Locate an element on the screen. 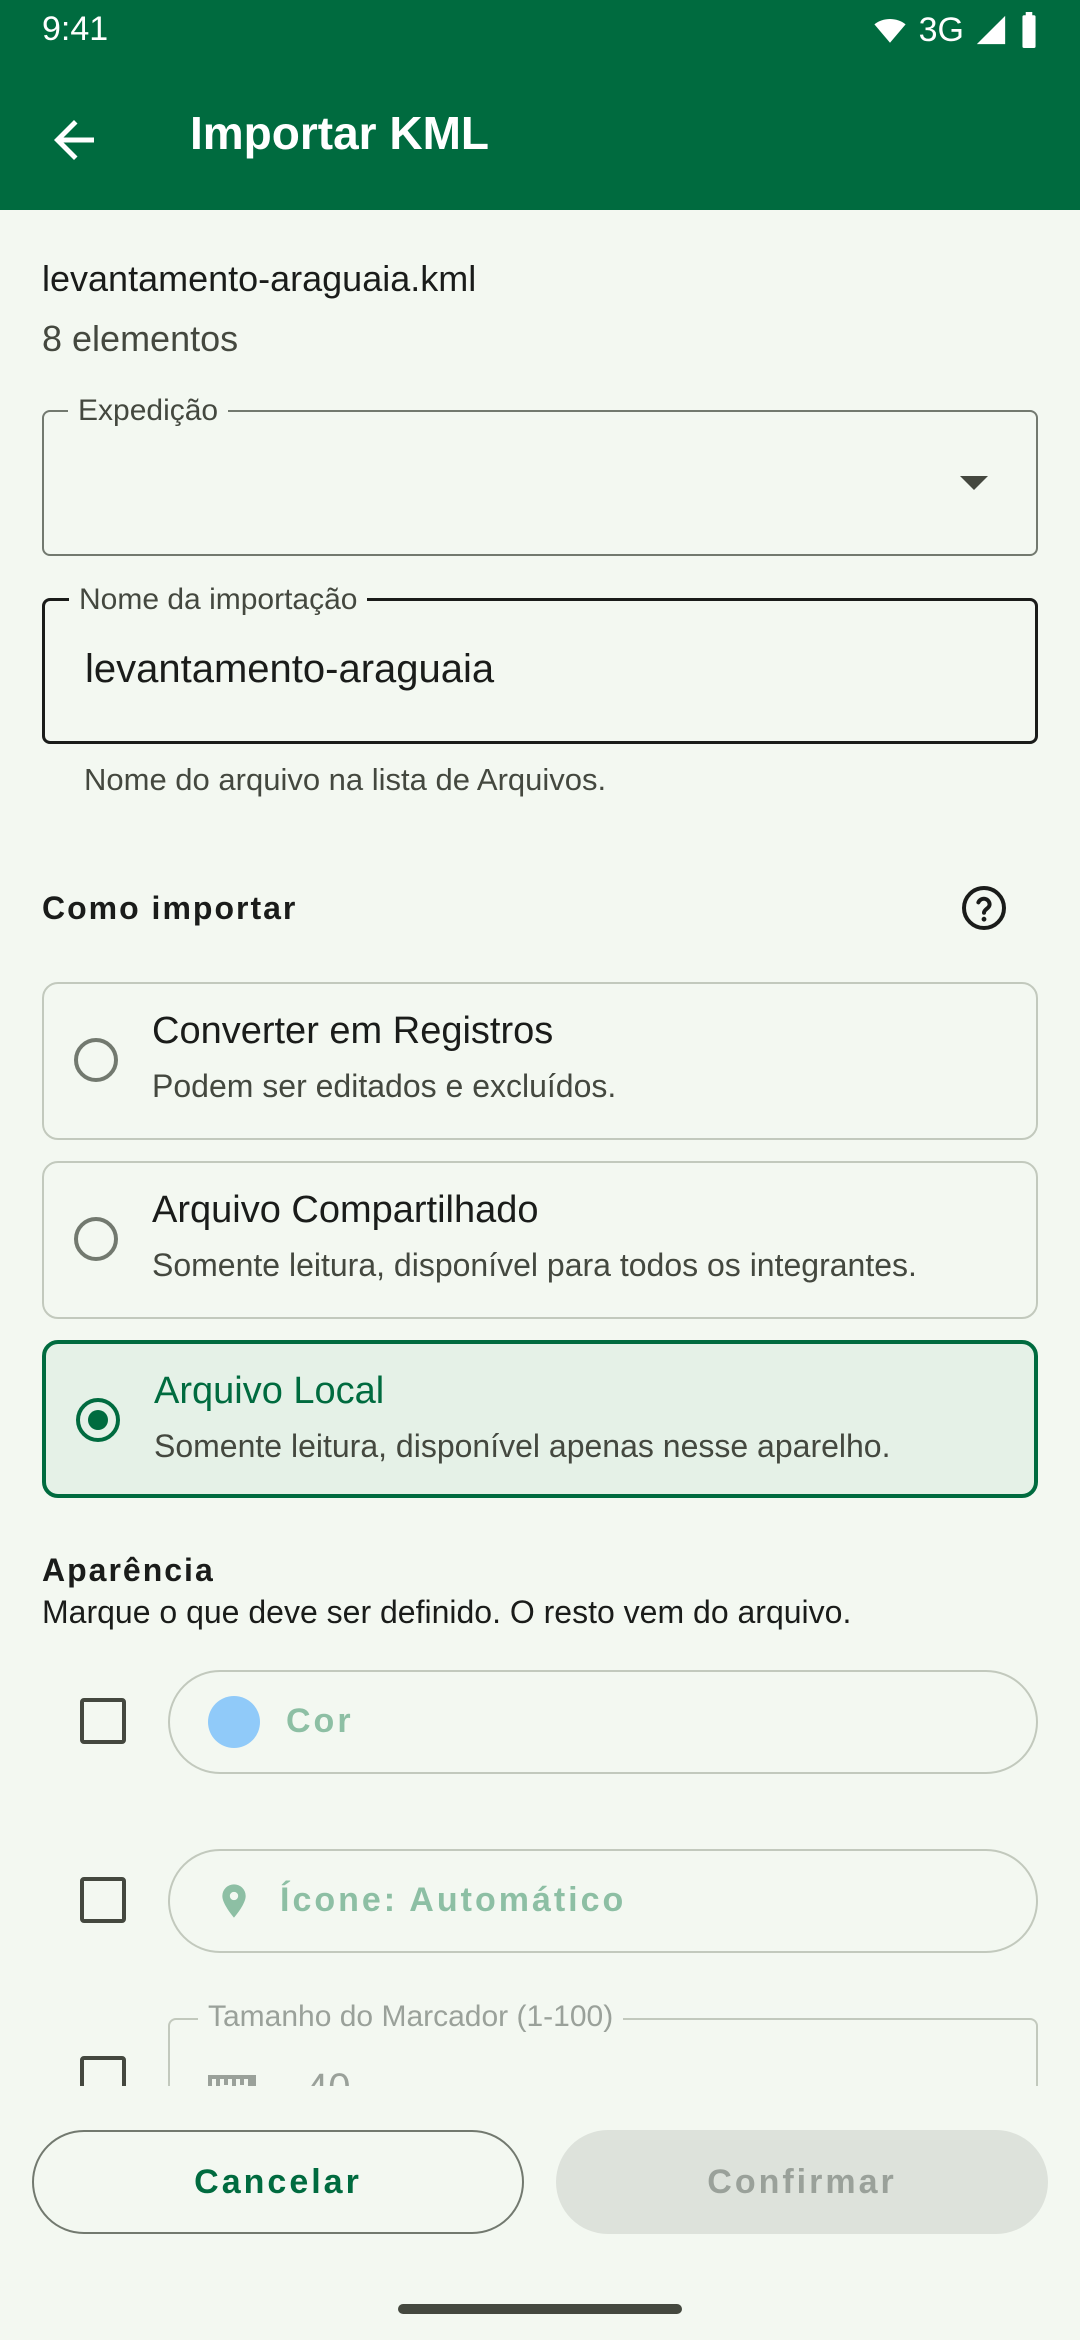 The image size is (1080, 2340). status-time: 9:41 is located at coordinates (75, 29).